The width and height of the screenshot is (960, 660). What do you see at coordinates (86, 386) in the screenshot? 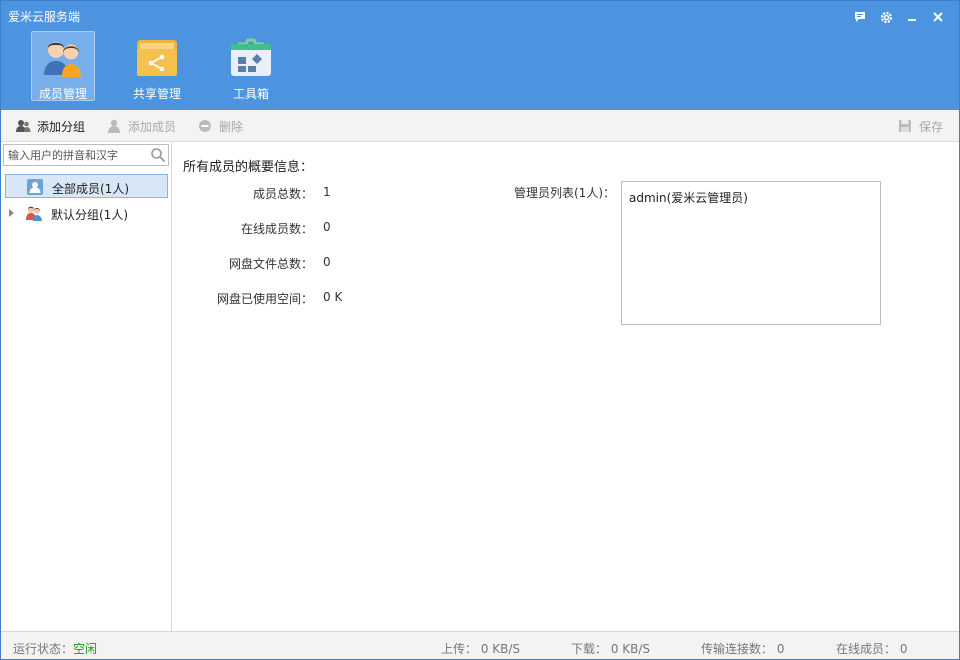
I see `member-sidebar: 全部成员(1人) 默认分组(1人)` at bounding box center [86, 386].